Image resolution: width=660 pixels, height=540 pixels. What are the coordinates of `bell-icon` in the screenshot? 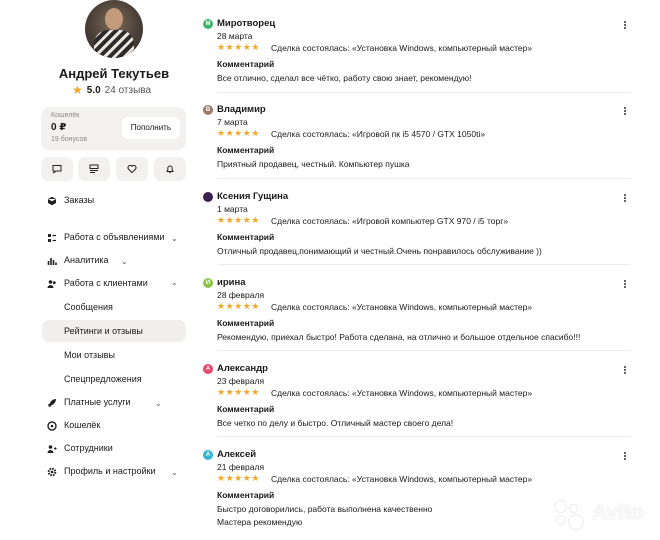 It's located at (170, 169).